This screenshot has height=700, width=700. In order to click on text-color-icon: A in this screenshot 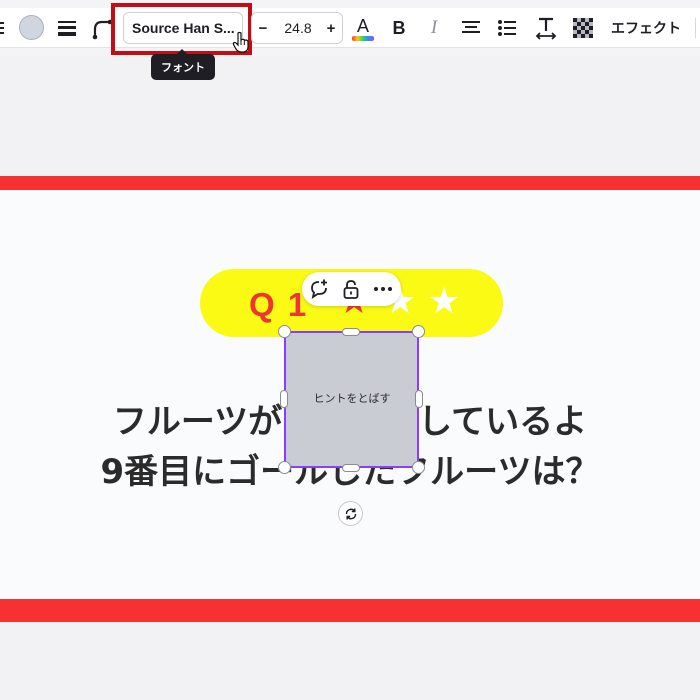, I will do `click(363, 28)`.